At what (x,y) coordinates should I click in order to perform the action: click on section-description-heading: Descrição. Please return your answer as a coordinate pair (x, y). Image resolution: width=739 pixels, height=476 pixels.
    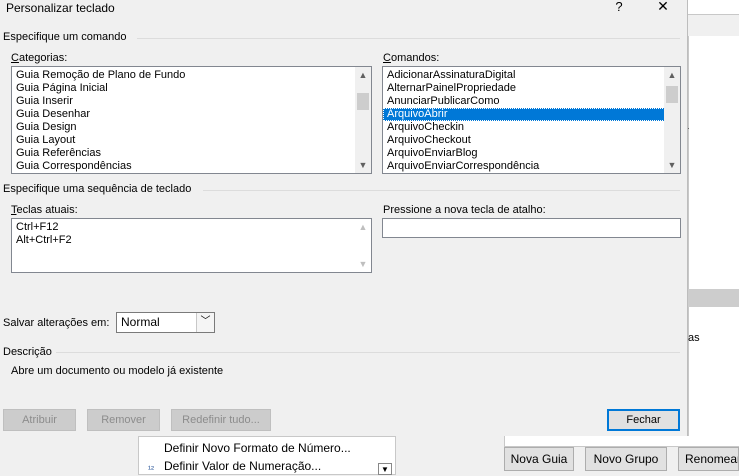
    Looking at the image, I should click on (27, 352).